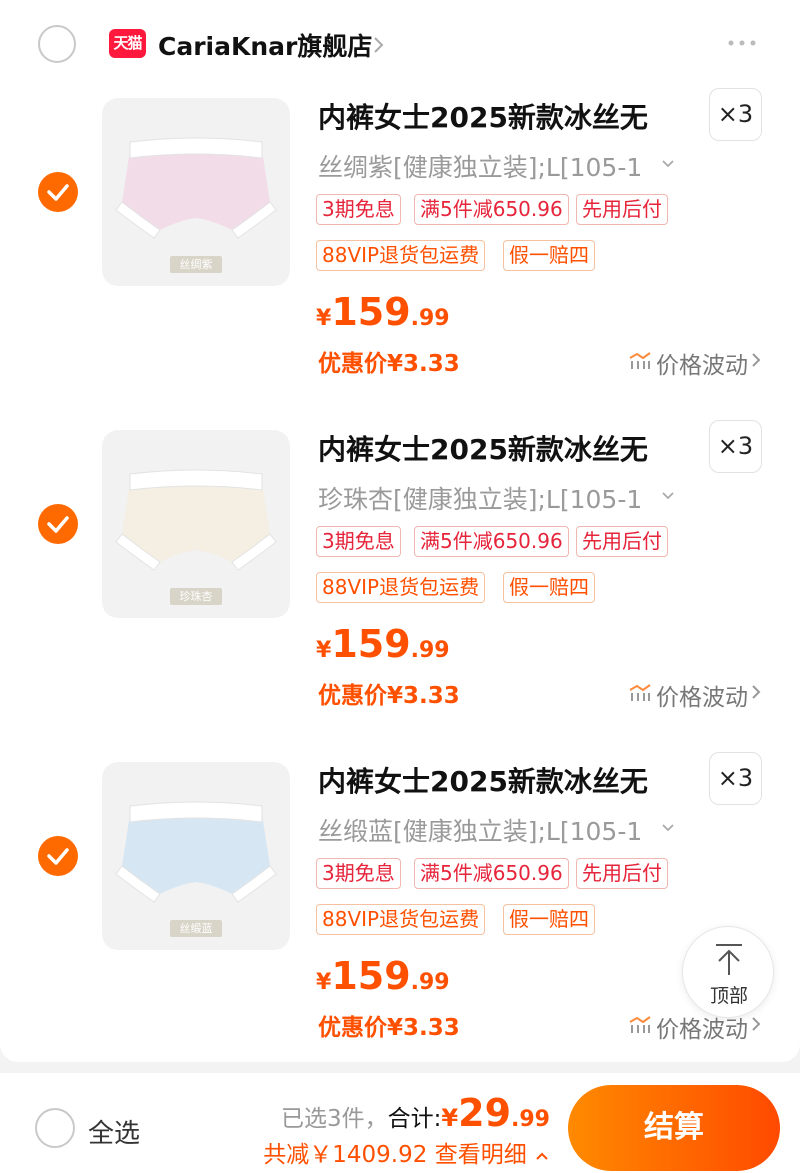 This screenshot has height=1173, width=800. I want to click on back-to-top-button: 顶部, so click(728, 972).